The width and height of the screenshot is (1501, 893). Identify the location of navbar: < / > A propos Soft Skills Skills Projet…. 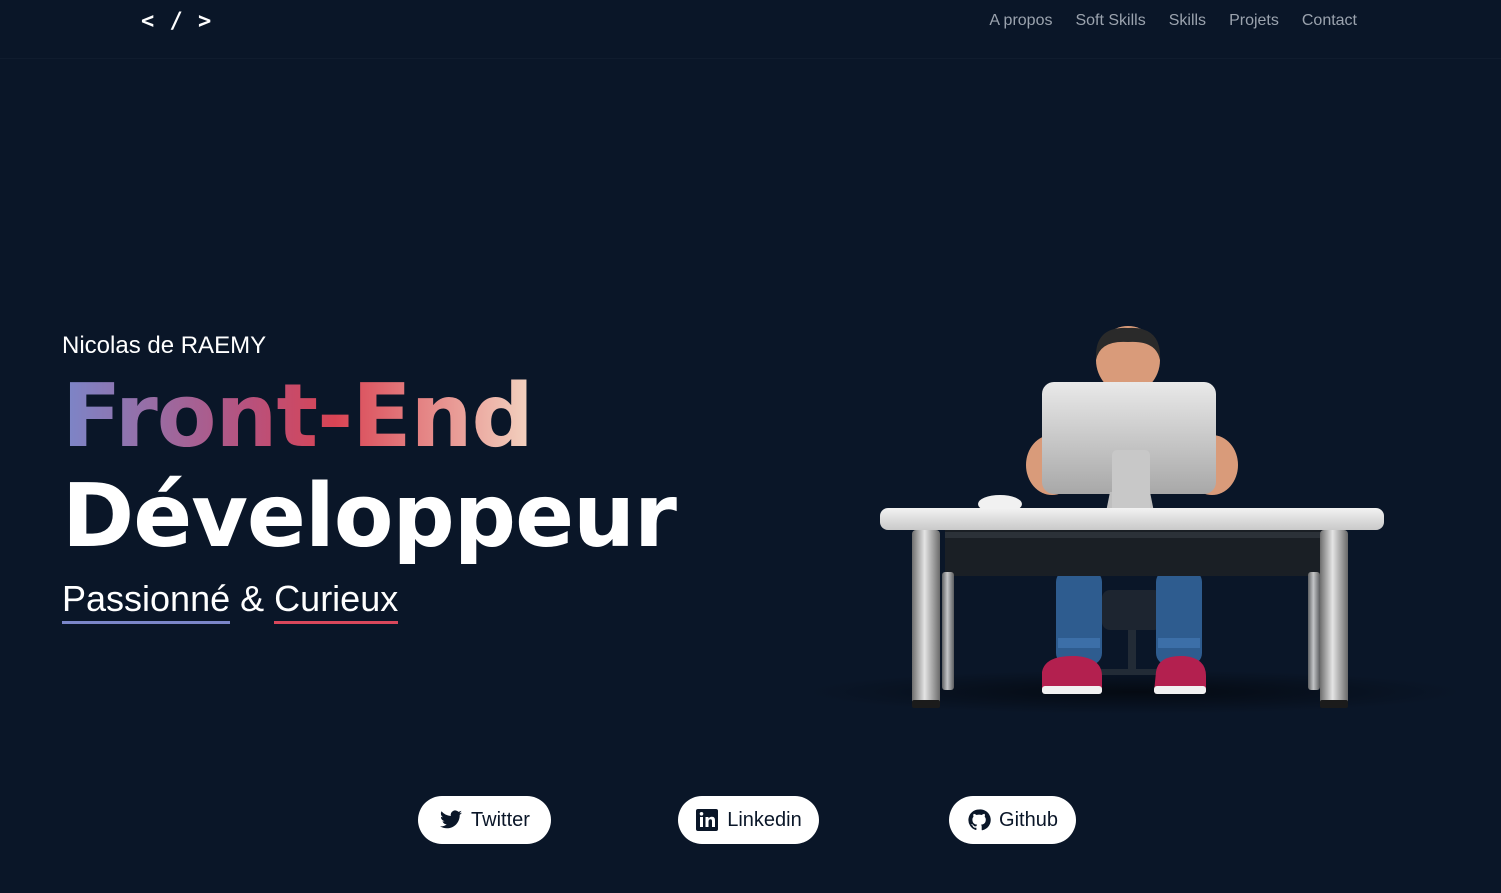
(750, 29).